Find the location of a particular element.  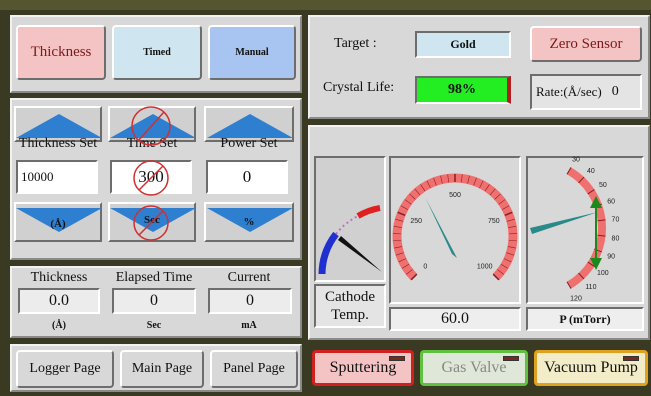

dial-tick-label: 1000 is located at coordinates (485, 267).